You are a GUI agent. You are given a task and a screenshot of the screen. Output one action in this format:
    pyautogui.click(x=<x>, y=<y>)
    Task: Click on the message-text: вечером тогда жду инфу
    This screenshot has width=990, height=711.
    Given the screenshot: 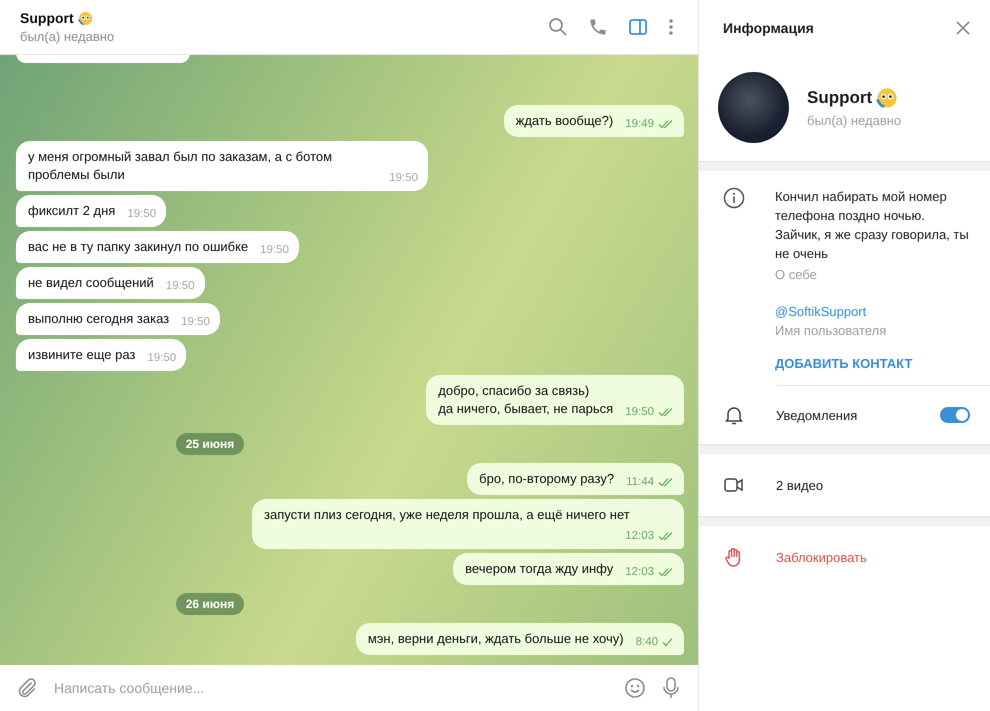 What is the action you would take?
    pyautogui.click(x=539, y=569)
    